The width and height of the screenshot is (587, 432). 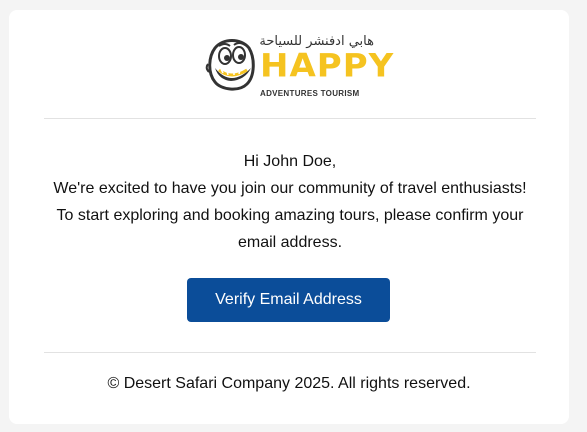 I want to click on brand-tagline: ADVENTURES TOURISM, so click(x=310, y=93).